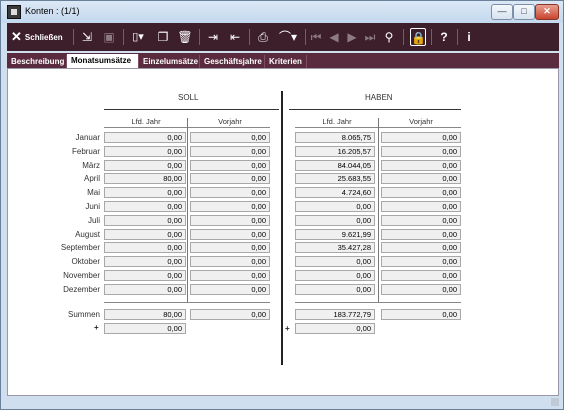  What do you see at coordinates (232, 61) in the screenshot?
I see `tab-geschaeftsjahre: Geschäftsjahre` at bounding box center [232, 61].